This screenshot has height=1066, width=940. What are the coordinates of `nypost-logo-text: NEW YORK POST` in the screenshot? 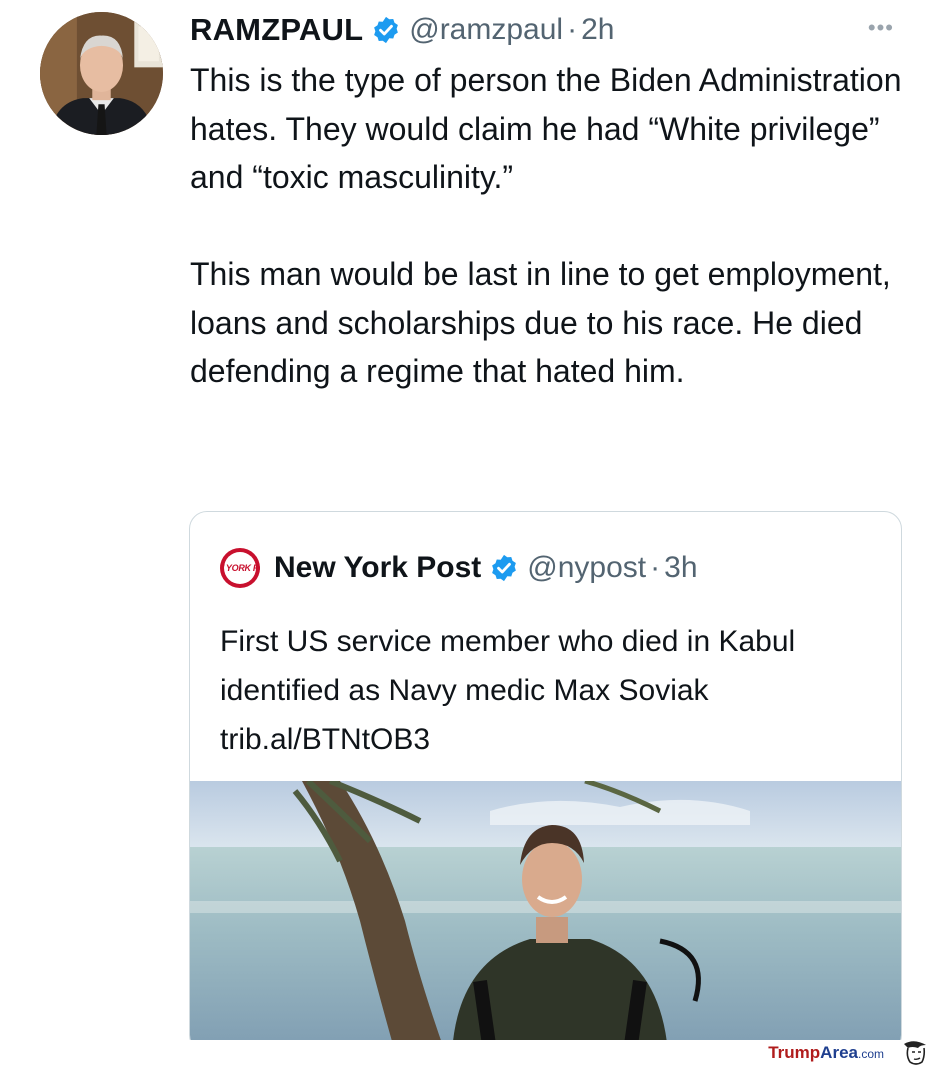 It's located at (240, 568).